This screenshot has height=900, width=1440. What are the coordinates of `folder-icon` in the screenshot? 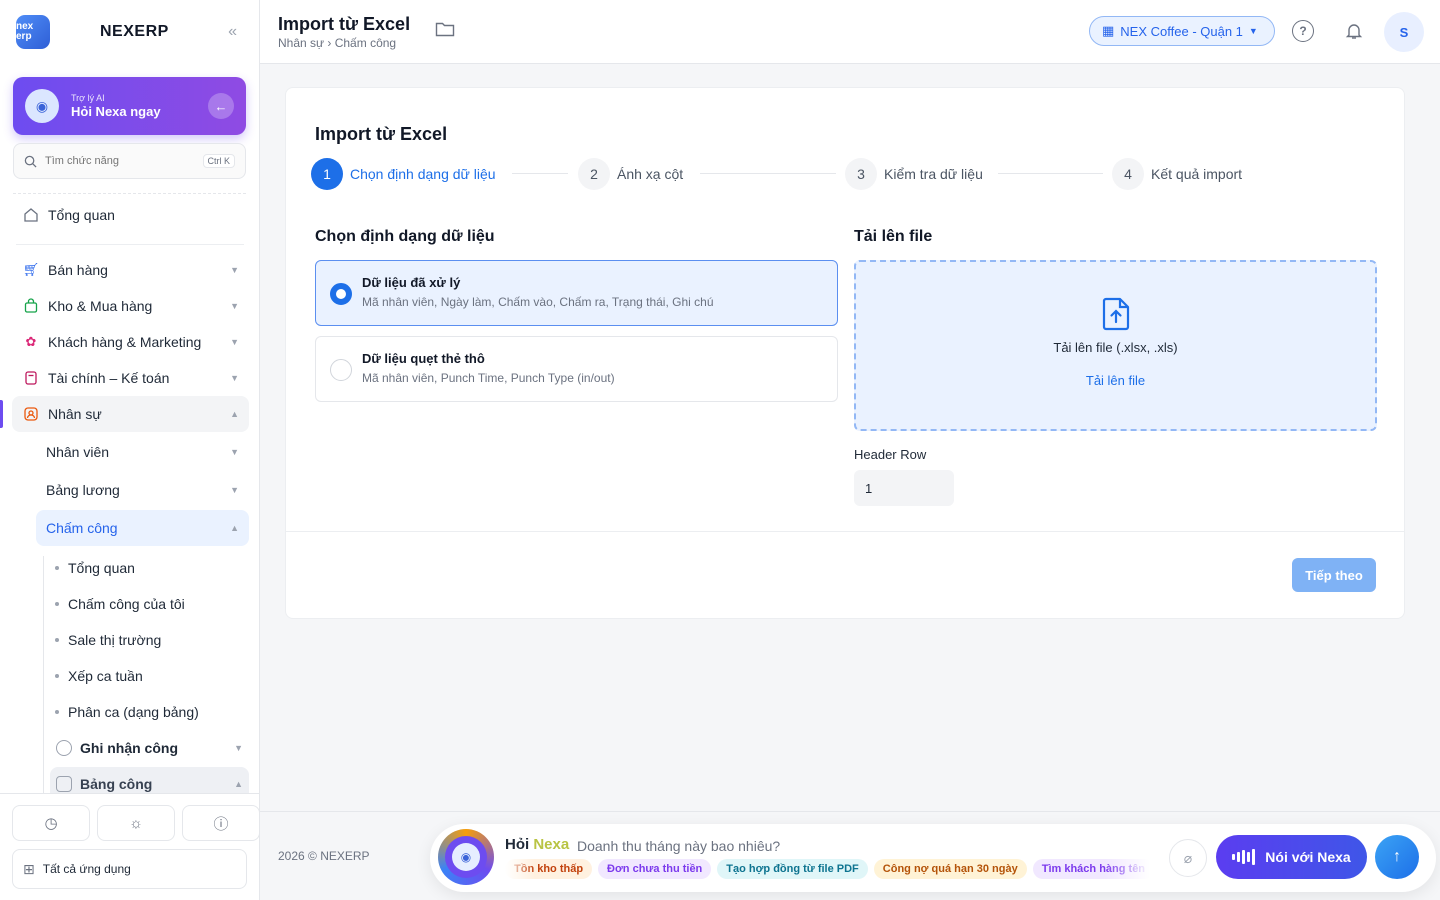 It's located at (445, 31).